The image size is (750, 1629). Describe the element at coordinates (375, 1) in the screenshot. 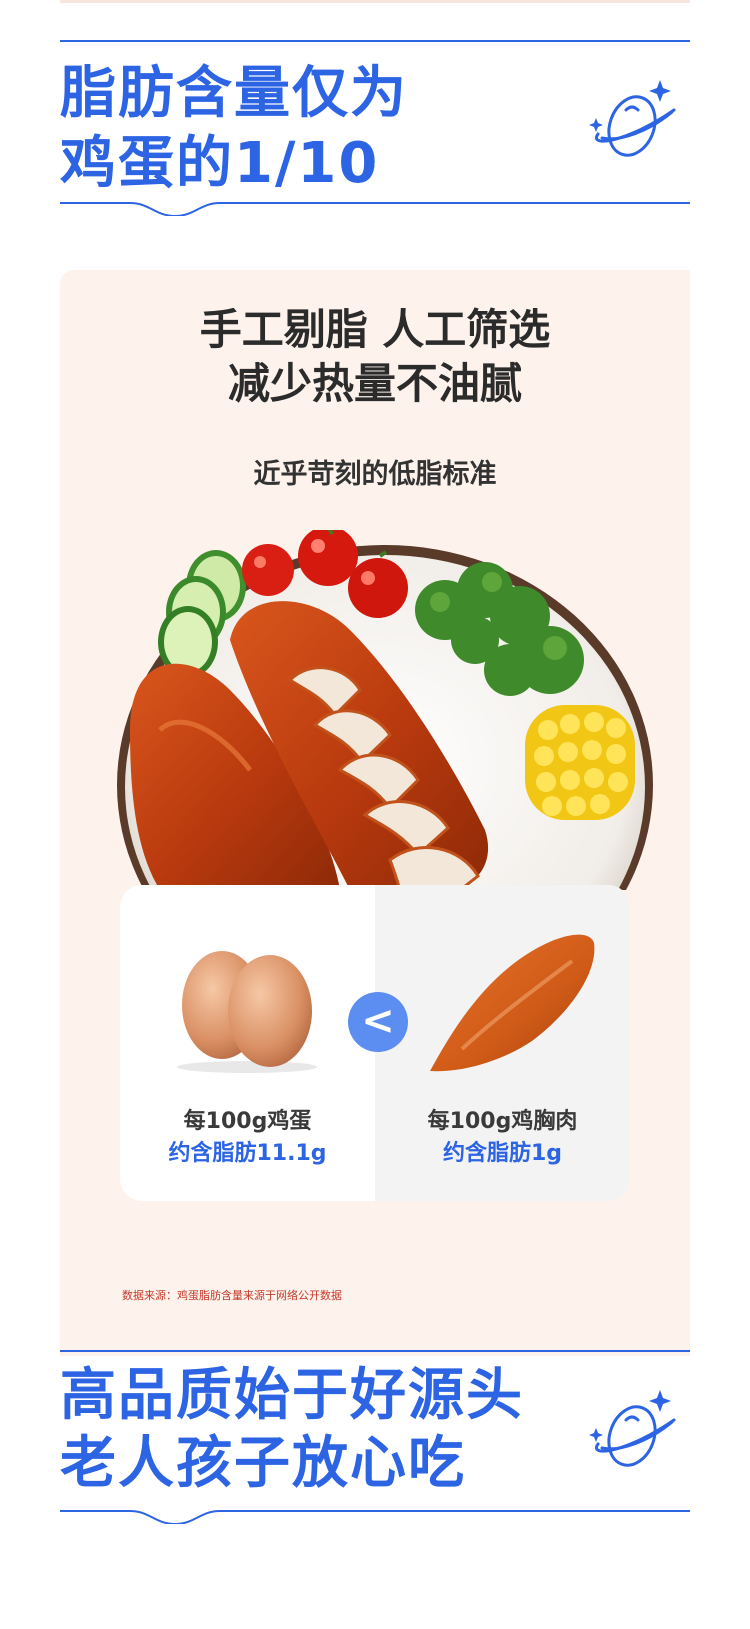

I see `top-divider-strip` at that location.